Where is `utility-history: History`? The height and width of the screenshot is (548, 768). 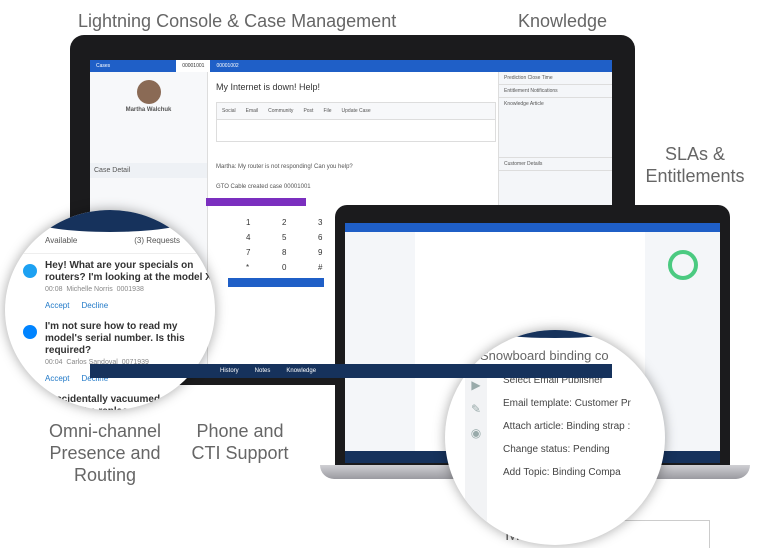
utility-history: History is located at coordinates (229, 371).